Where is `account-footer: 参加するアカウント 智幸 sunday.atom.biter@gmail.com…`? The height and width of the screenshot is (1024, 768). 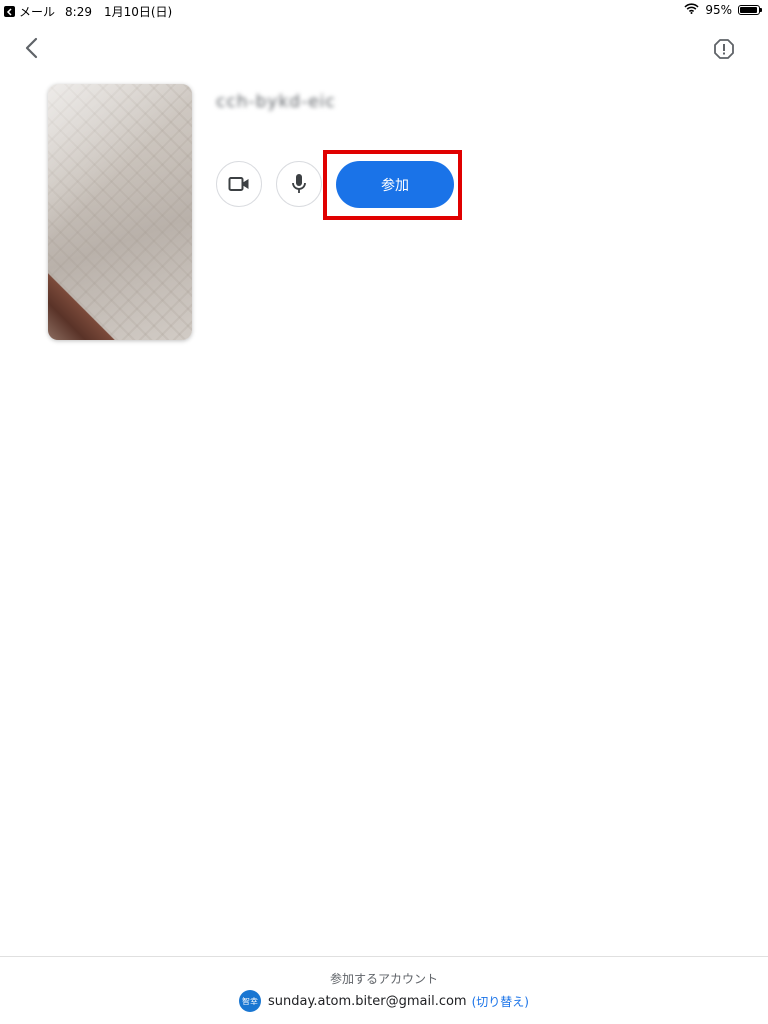
account-footer: 参加するアカウント 智幸 sunday.atom.biter@gmail.com… is located at coordinates (384, 990).